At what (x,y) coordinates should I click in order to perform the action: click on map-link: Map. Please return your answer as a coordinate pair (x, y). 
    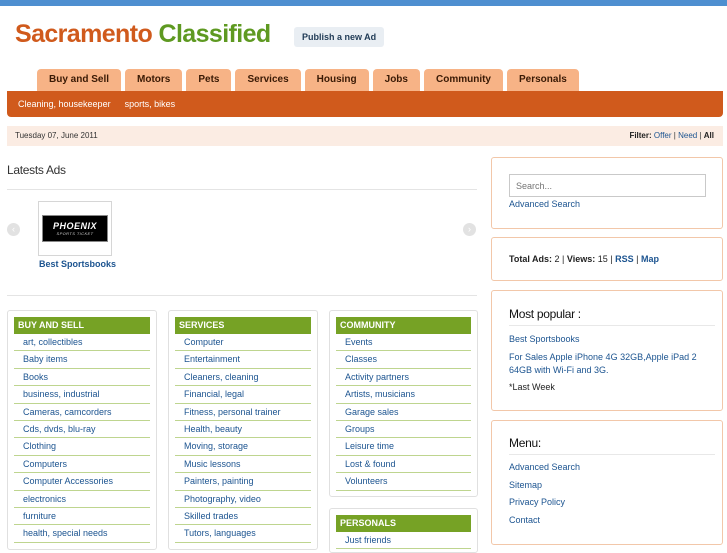
    Looking at the image, I should click on (650, 259).